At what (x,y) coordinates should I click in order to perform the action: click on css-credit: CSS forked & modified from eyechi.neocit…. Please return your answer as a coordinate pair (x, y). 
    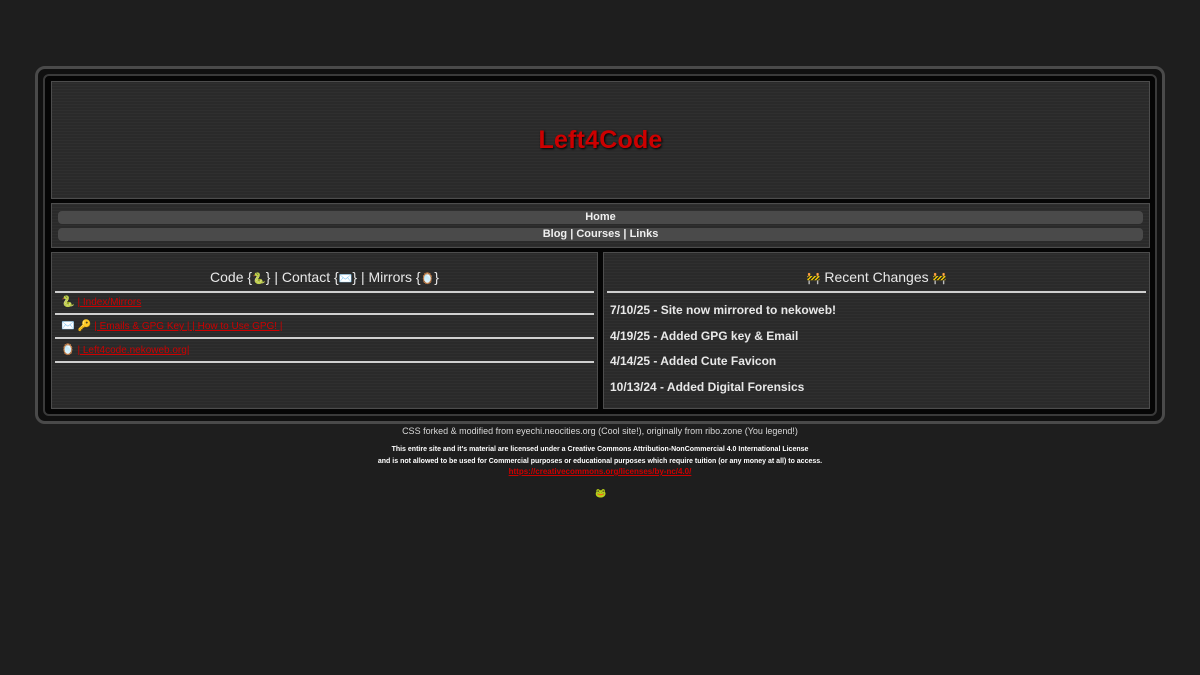
    Looking at the image, I should click on (600, 431).